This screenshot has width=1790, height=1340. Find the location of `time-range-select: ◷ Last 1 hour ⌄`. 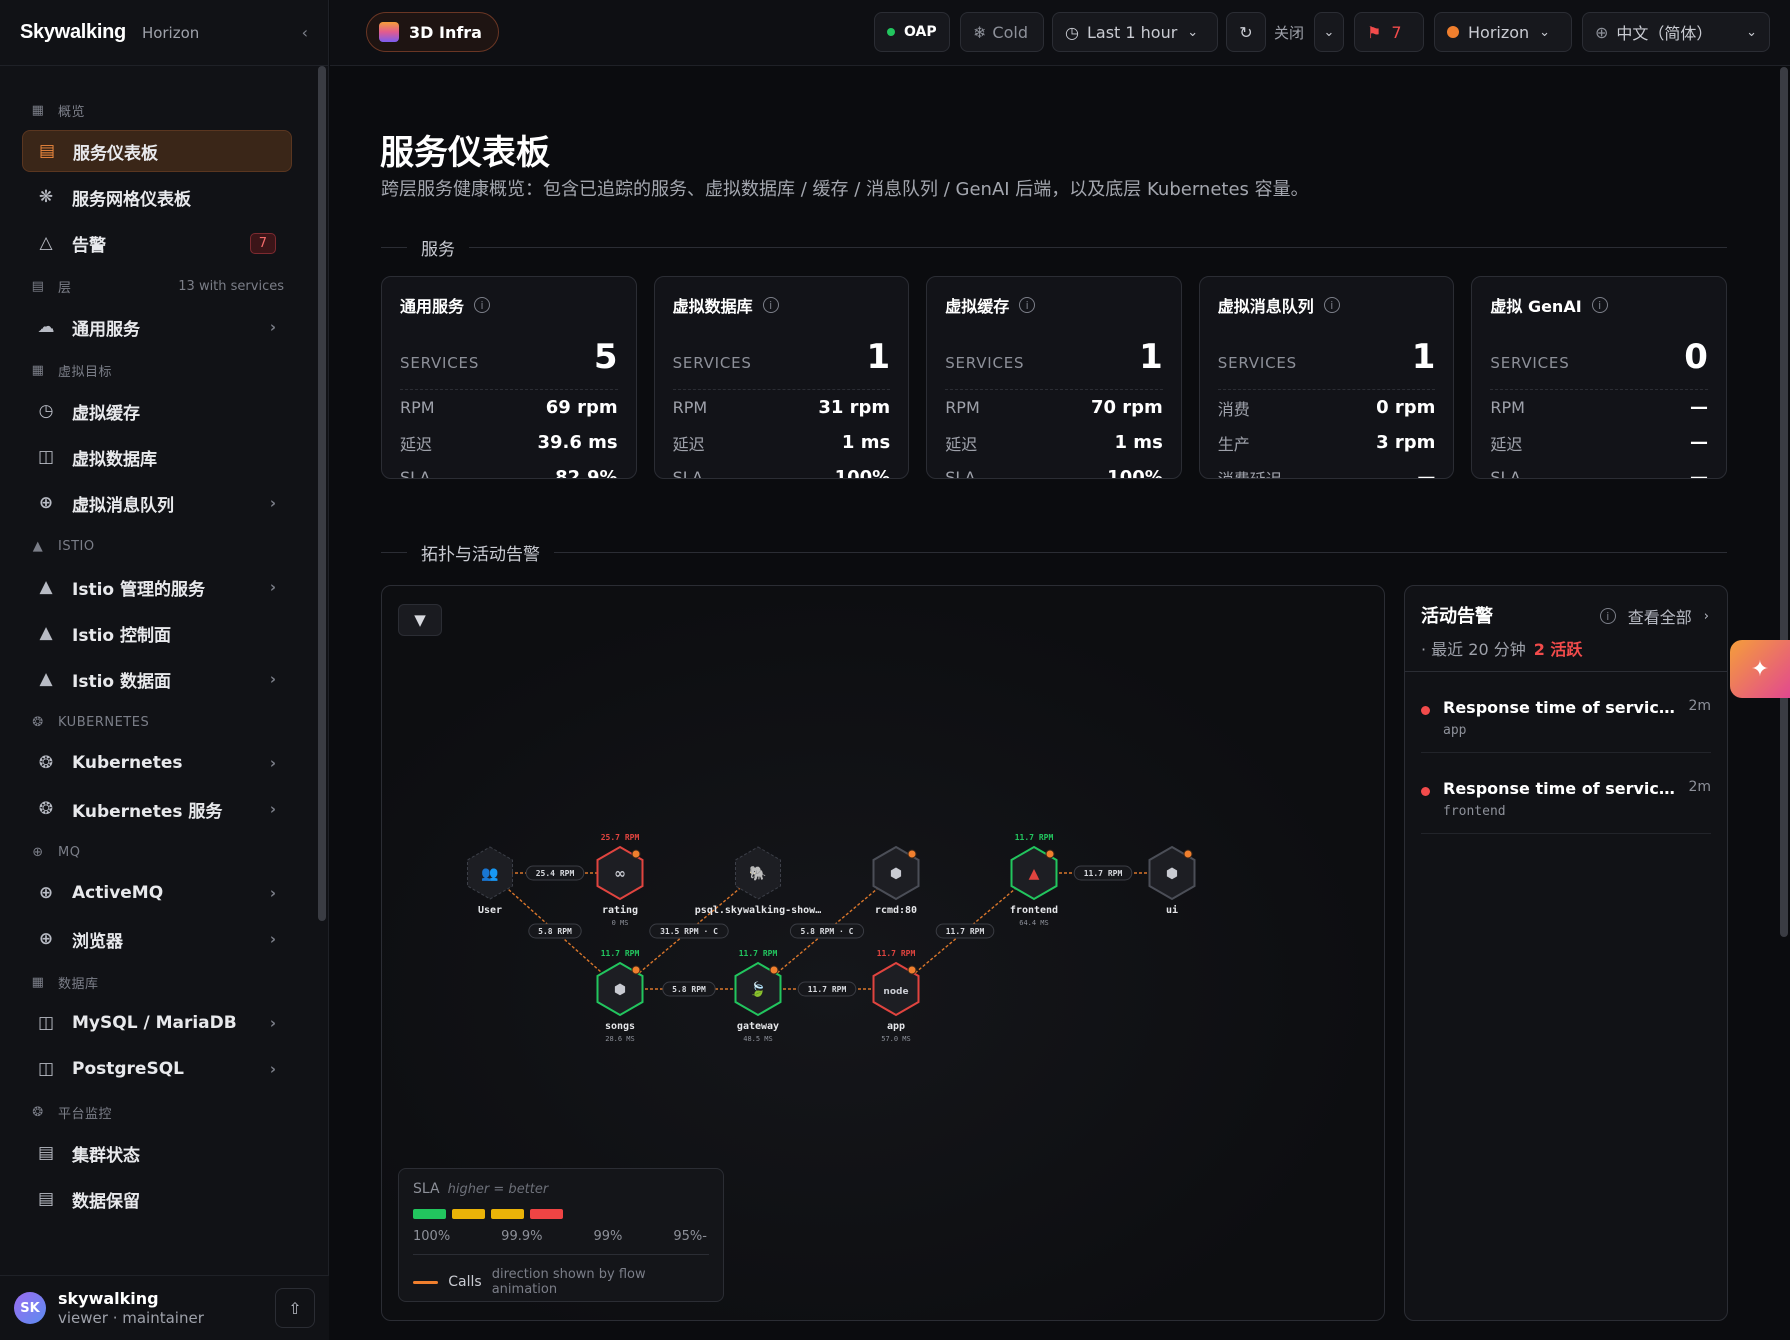

time-range-select: ◷ Last 1 hour ⌄ is located at coordinates (1135, 32).